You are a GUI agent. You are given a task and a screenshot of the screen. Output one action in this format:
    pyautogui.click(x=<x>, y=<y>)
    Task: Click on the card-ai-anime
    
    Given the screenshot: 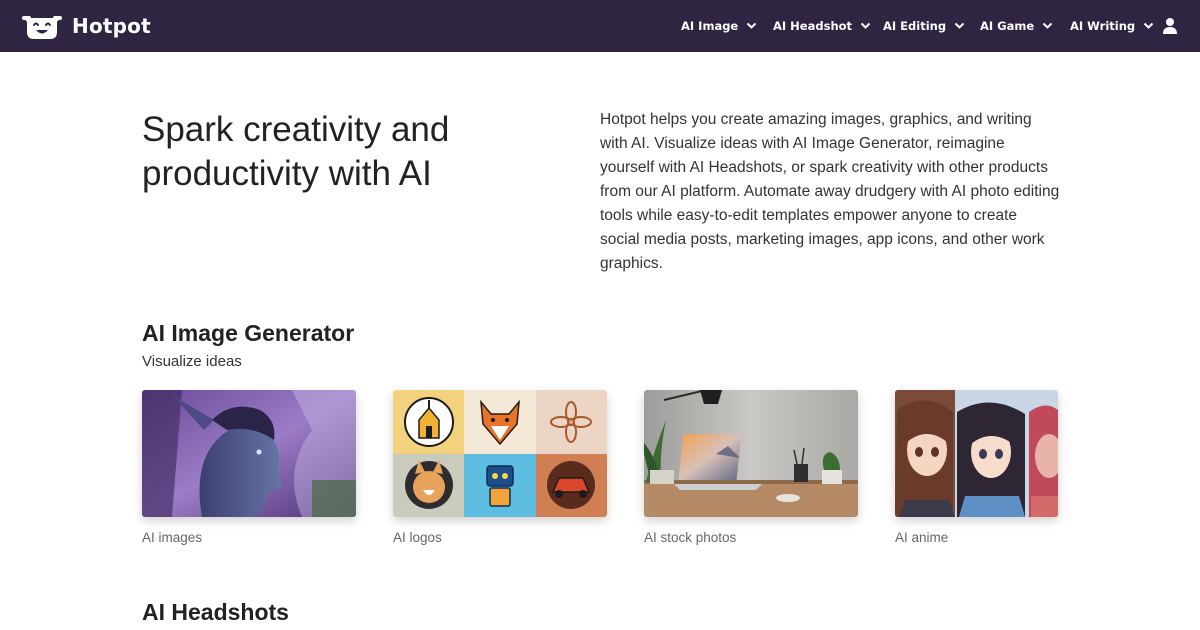 What is the action you would take?
    pyautogui.click(x=976, y=453)
    